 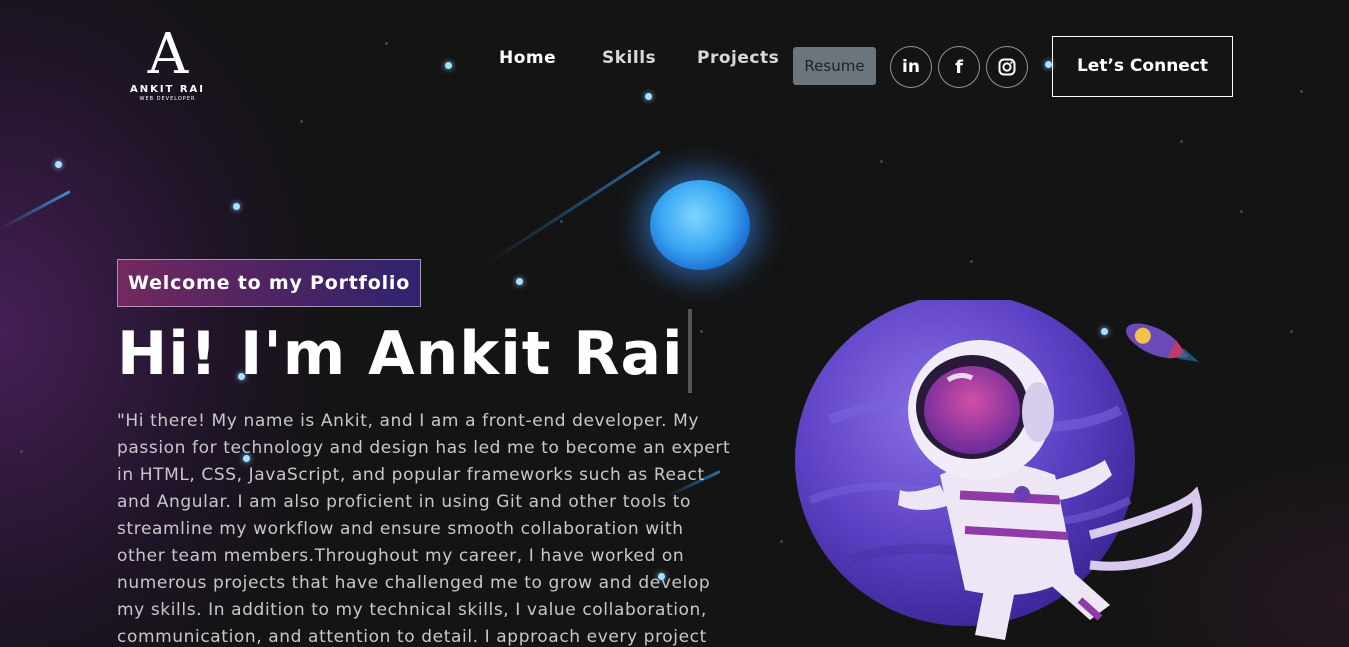 I want to click on typing-caret, so click(x=689, y=351).